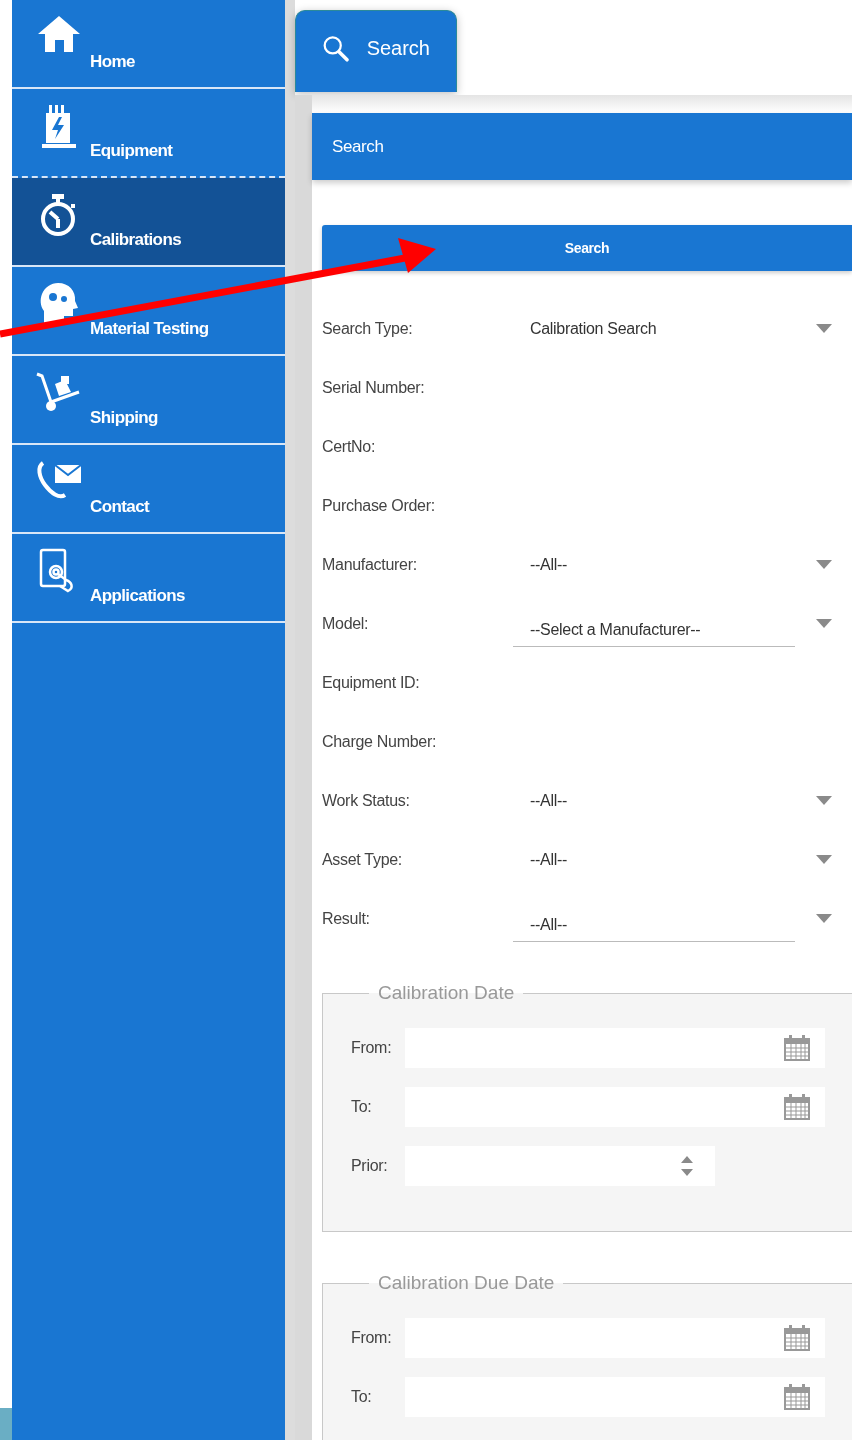 The image size is (852, 1440). What do you see at coordinates (148, 311) in the screenshot?
I see `sidebar-item: Material Testing` at bounding box center [148, 311].